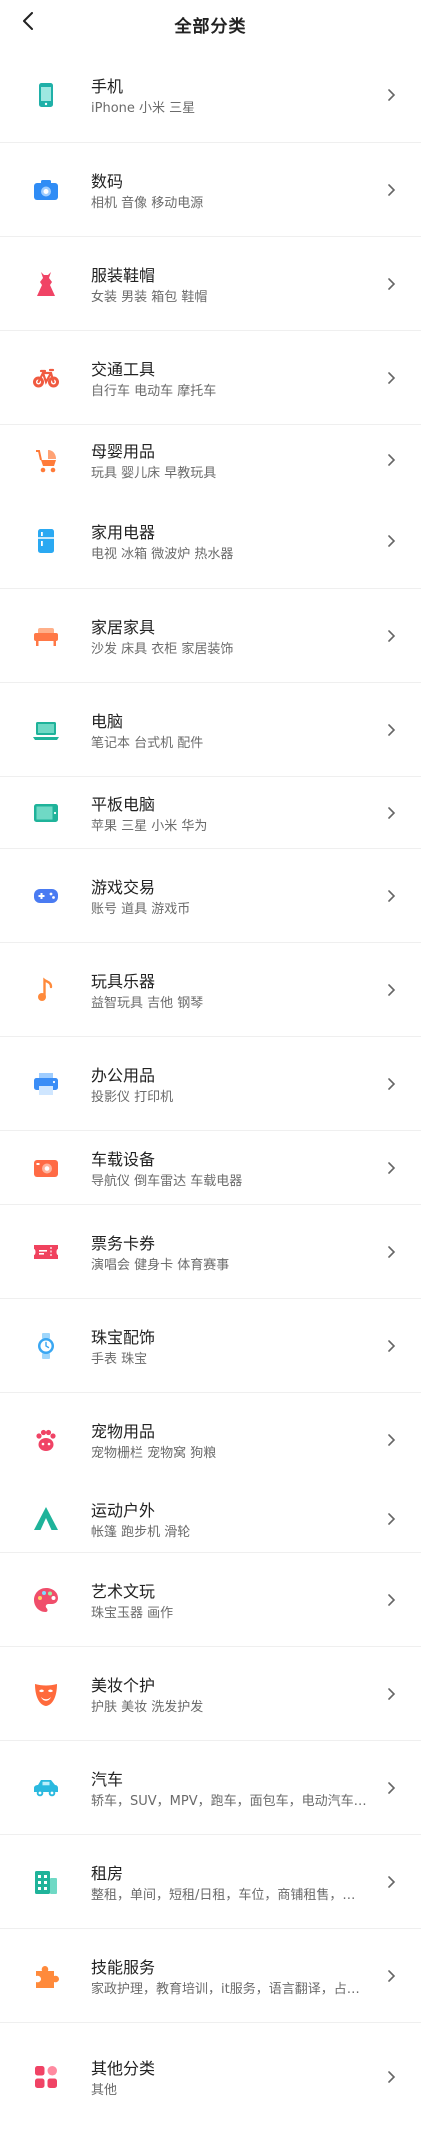 The height and width of the screenshot is (2130, 421). What do you see at coordinates (210, 1251) in the screenshot?
I see `category-row: 票务卡券 演唱会 健身卡 体育赛事` at bounding box center [210, 1251].